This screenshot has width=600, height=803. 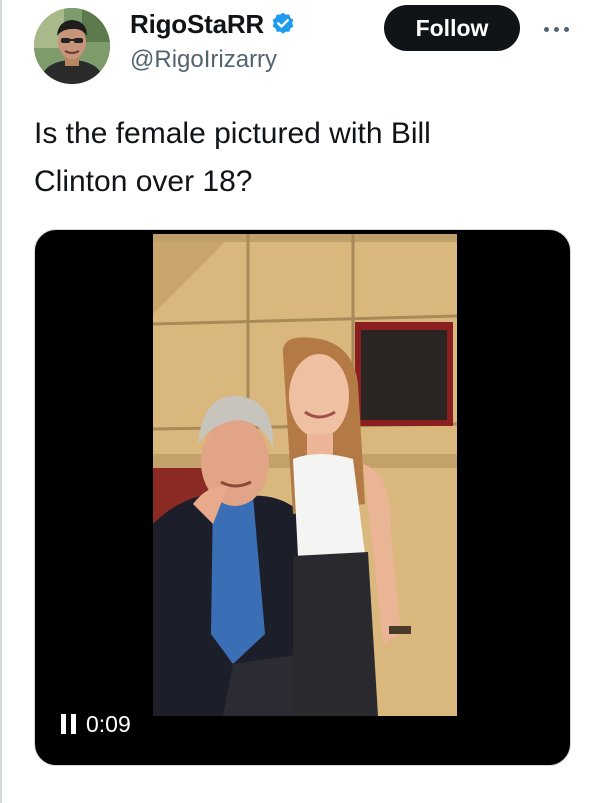 What do you see at coordinates (283, 24) in the screenshot?
I see `verified-badge-icon` at bounding box center [283, 24].